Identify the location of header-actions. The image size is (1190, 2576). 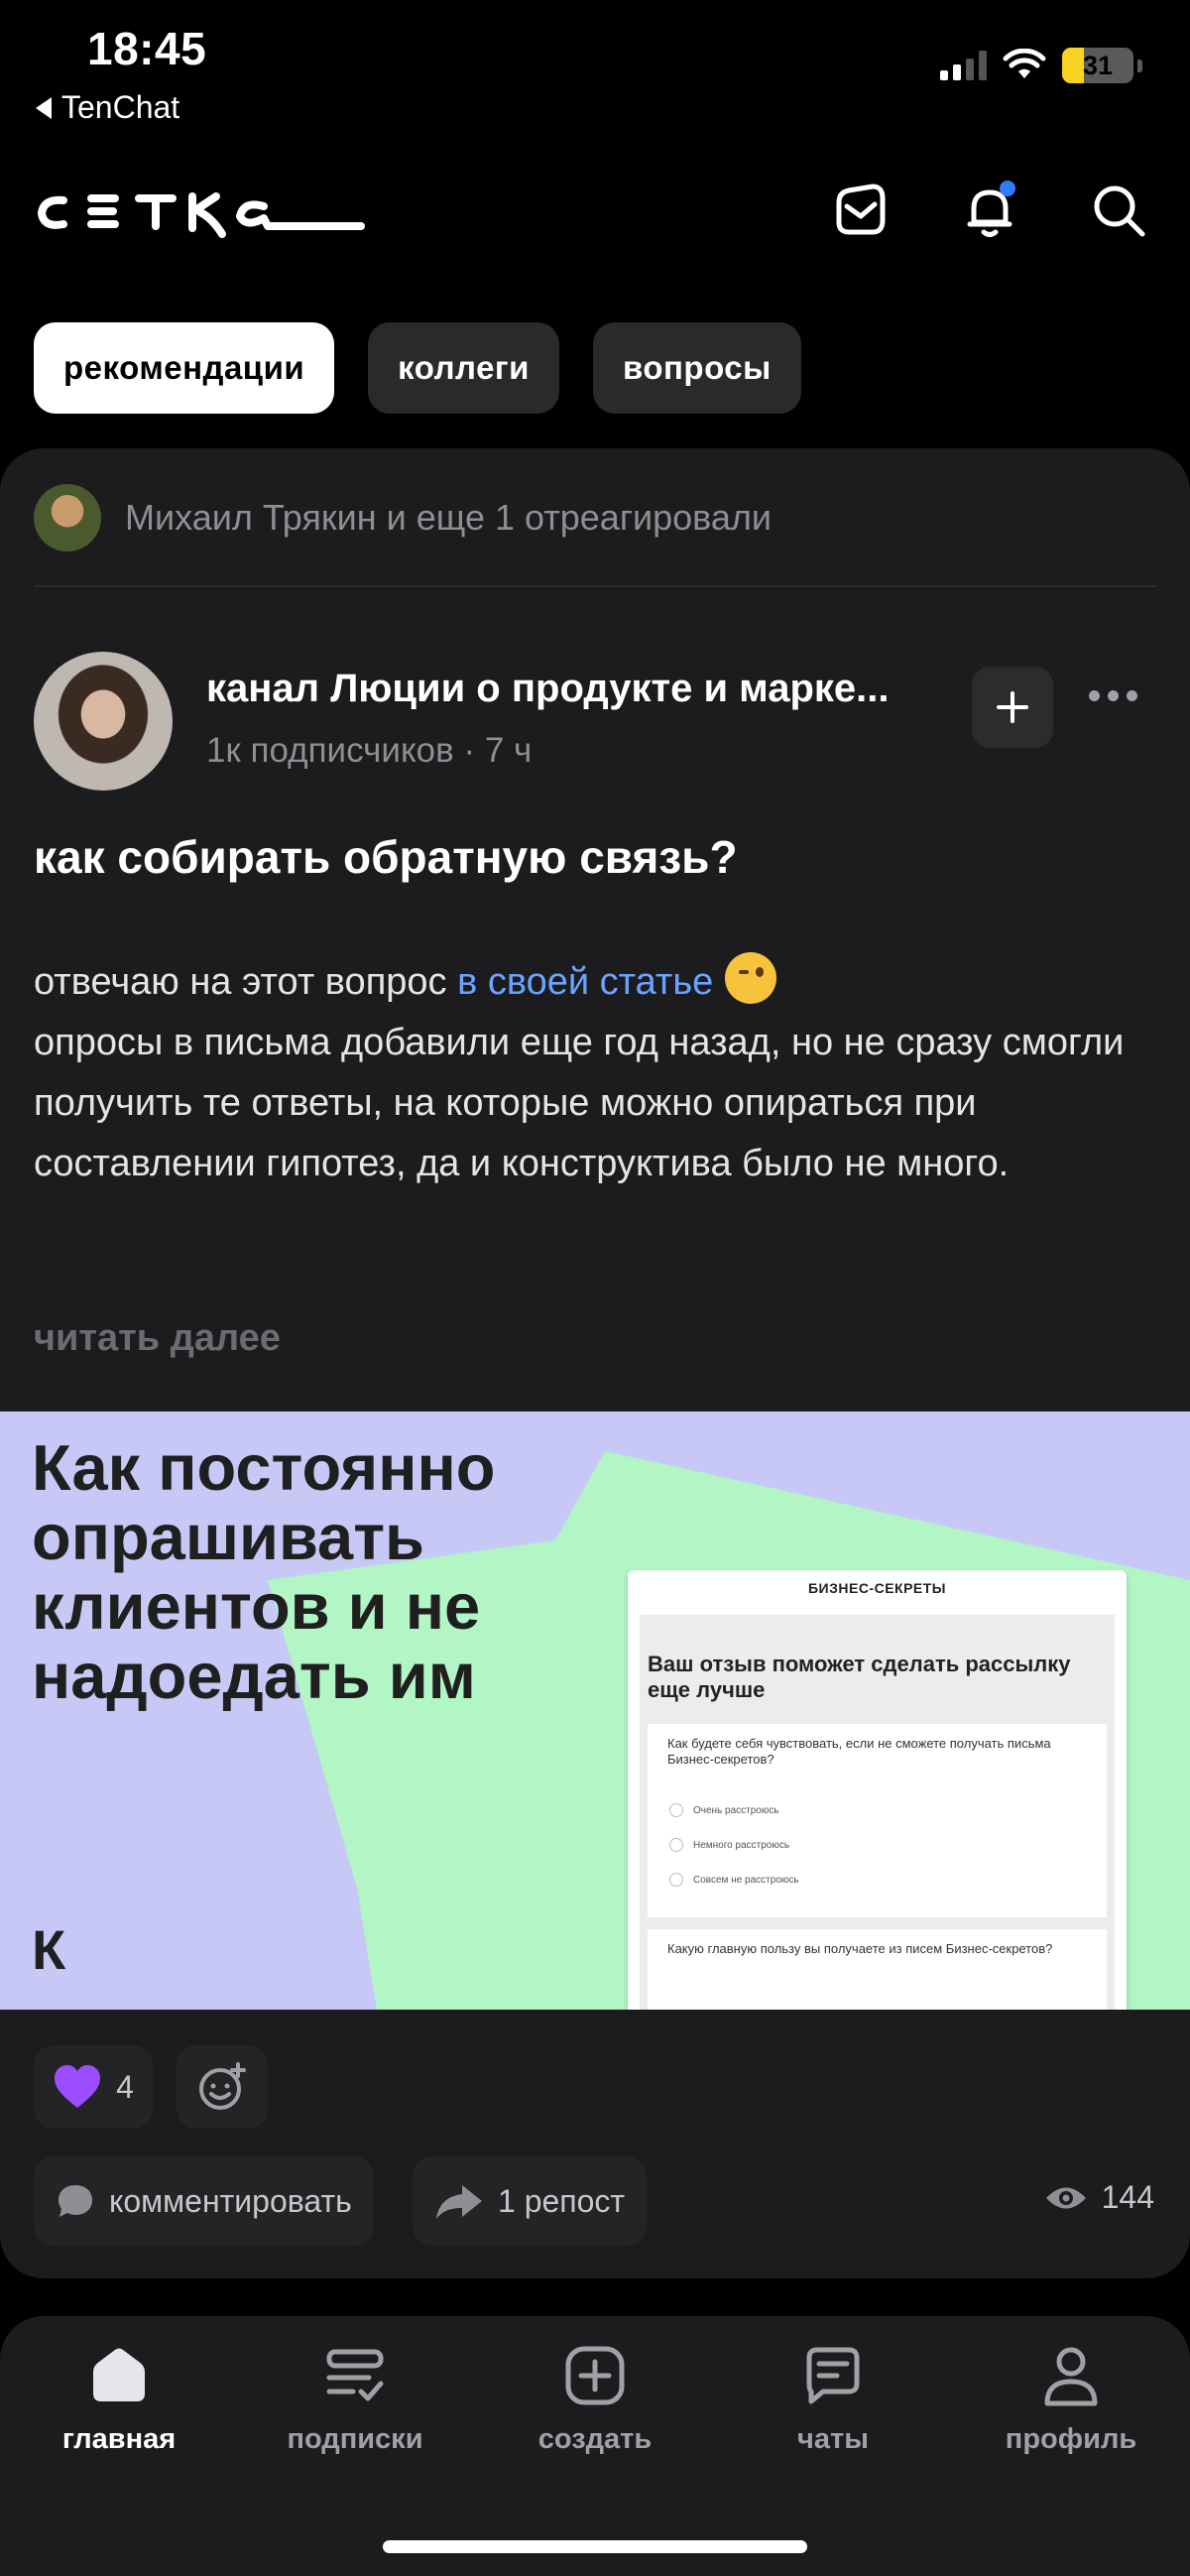
(989, 210).